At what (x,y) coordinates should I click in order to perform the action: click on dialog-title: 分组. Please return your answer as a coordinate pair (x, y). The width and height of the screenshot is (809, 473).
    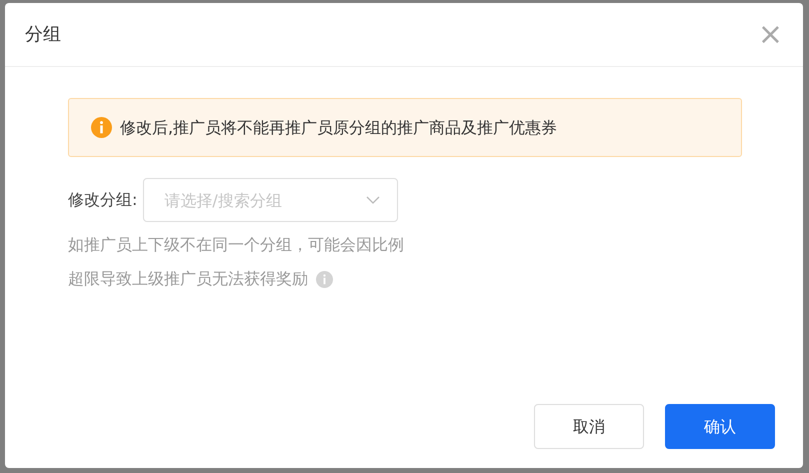
    Looking at the image, I should click on (43, 35).